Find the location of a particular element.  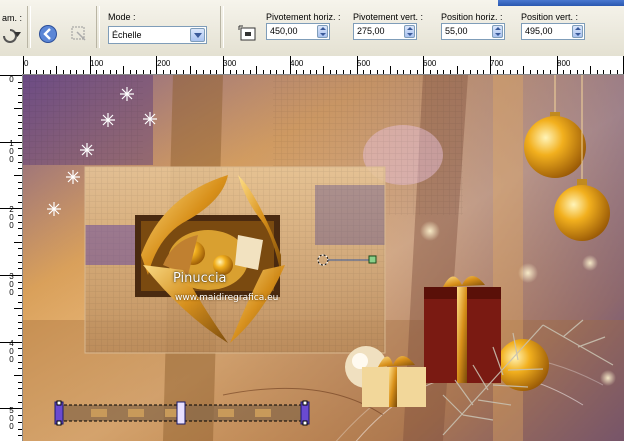

pos-h-label: Position horiz. : is located at coordinates (472, 17).